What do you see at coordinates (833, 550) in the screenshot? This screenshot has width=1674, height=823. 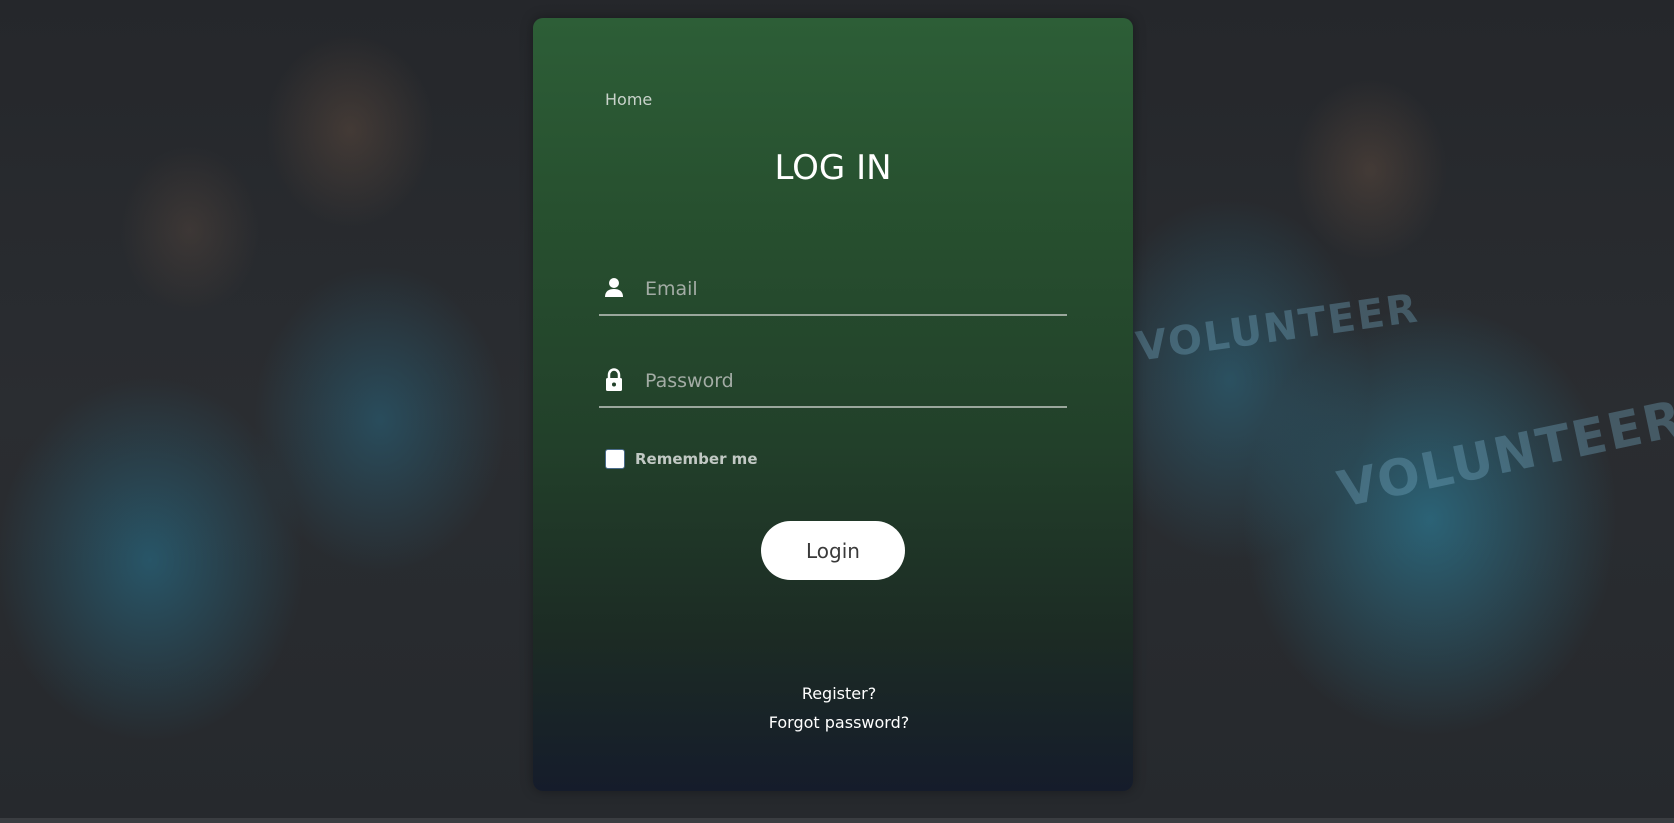 I see `login-button: Login` at bounding box center [833, 550].